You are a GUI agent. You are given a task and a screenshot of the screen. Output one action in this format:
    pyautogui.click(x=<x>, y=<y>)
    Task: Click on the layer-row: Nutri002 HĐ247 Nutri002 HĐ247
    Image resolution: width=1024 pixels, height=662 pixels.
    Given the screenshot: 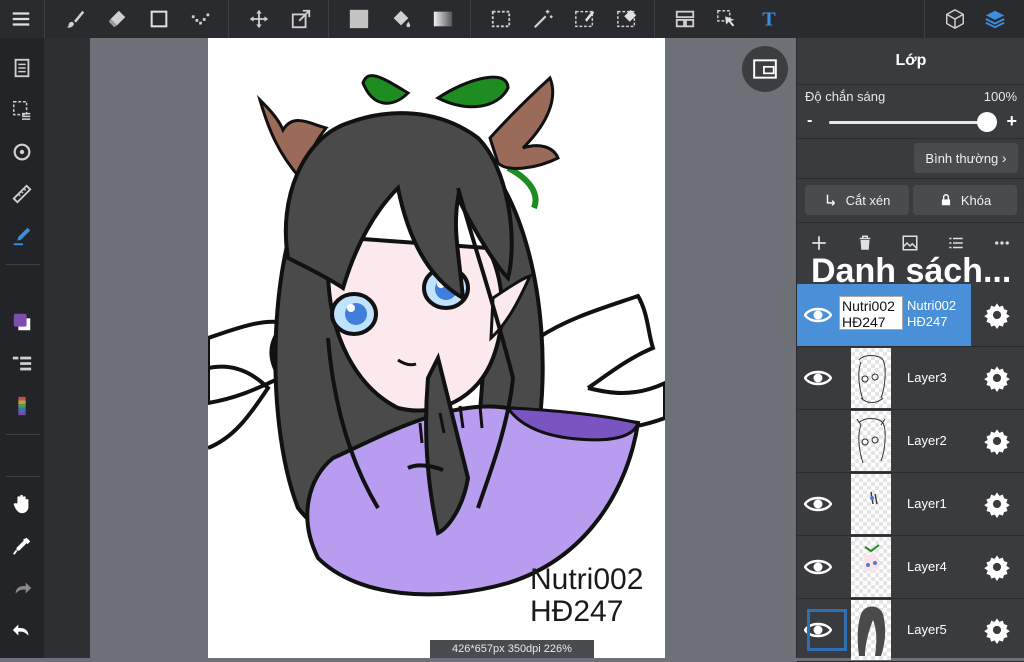 What is the action you would take?
    pyautogui.click(x=910, y=315)
    